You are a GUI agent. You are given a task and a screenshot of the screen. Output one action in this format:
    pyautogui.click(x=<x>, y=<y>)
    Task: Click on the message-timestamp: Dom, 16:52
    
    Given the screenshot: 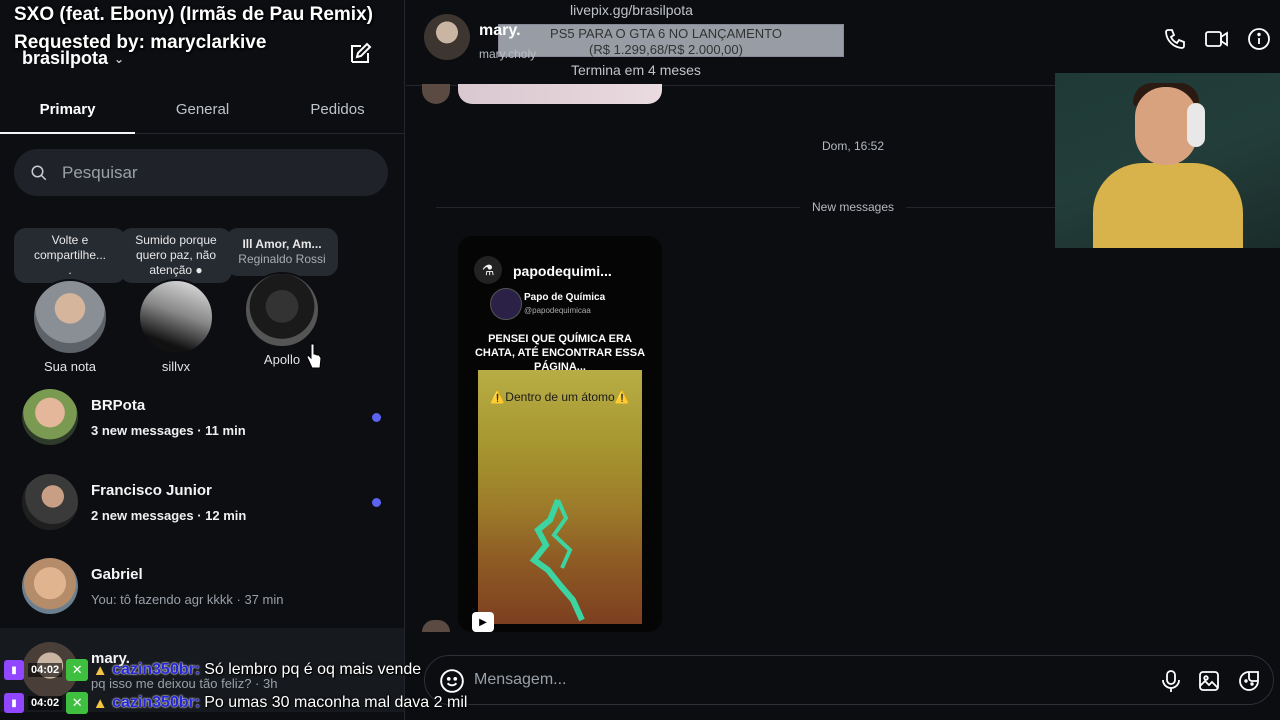 What is the action you would take?
    pyautogui.click(x=853, y=146)
    